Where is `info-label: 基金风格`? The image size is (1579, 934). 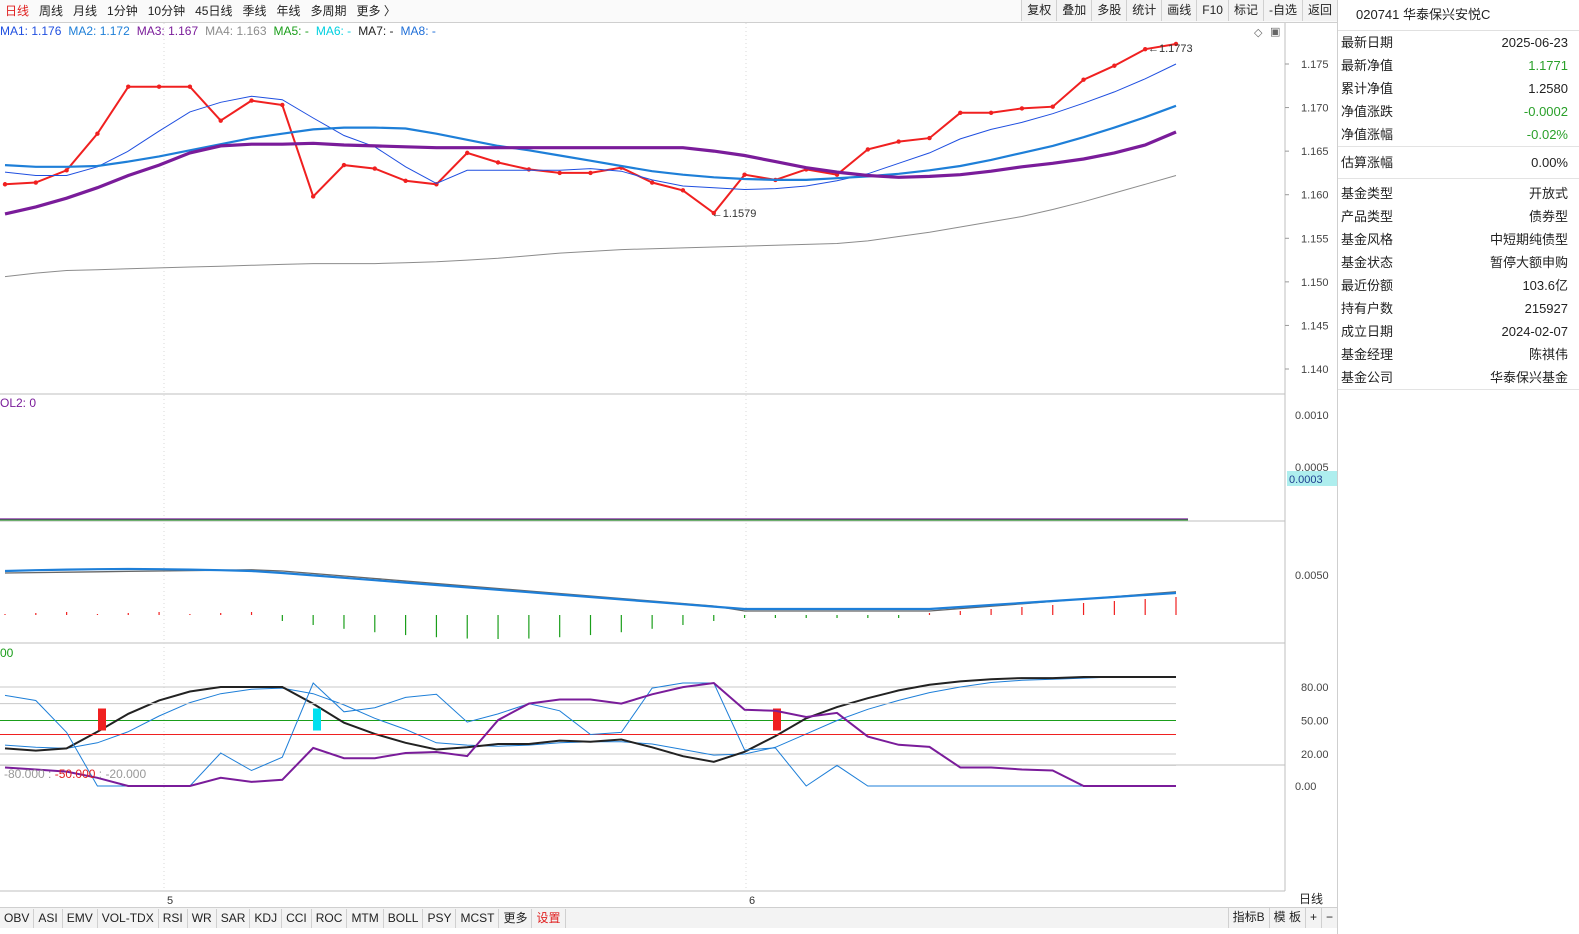 info-label: 基金风格 is located at coordinates (1367, 239).